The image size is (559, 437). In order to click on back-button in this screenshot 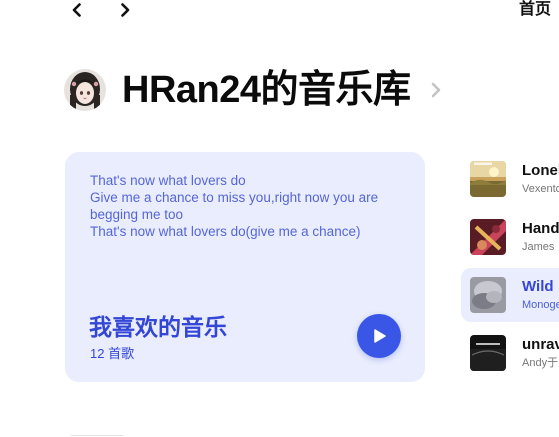, I will do `click(77, 10)`.